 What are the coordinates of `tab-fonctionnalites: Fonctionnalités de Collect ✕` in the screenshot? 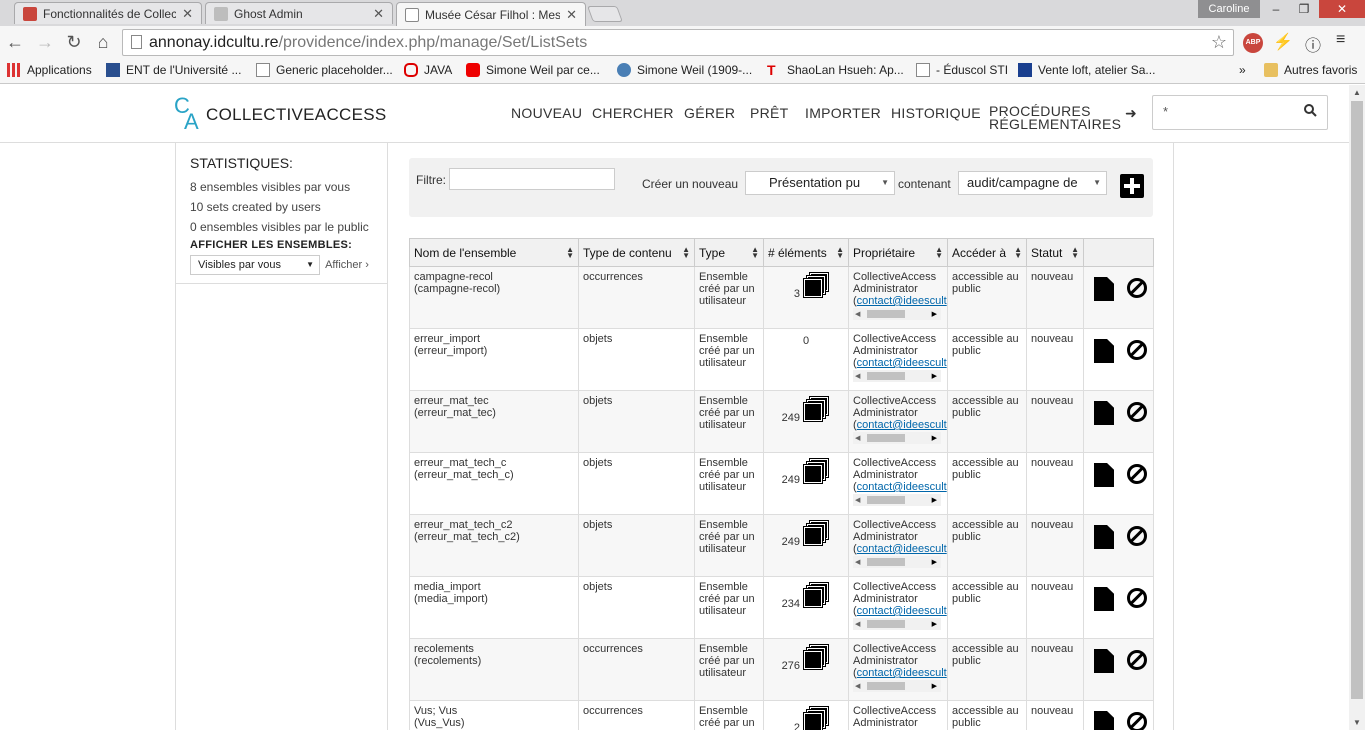 It's located at (108, 13).